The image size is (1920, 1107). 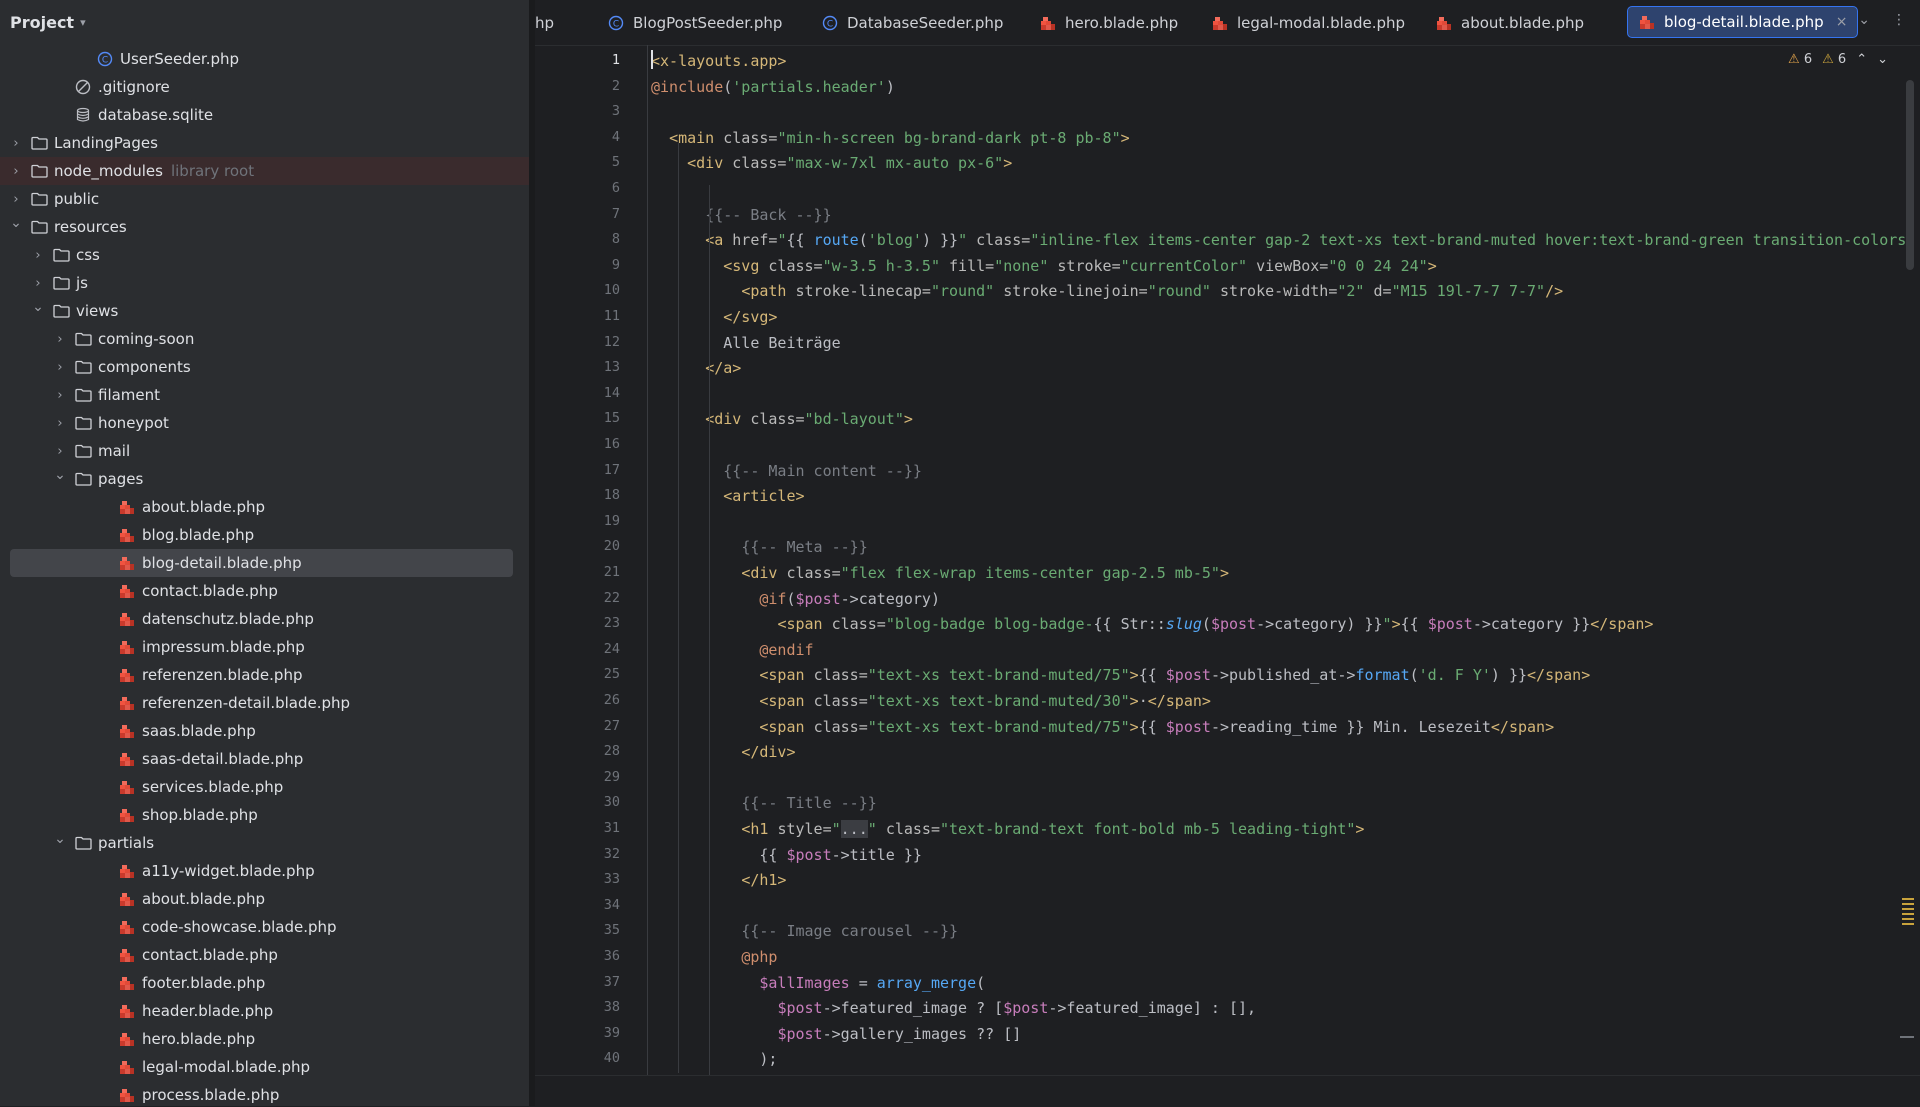 What do you see at coordinates (718, 880) in the screenshot?
I see `code-line: </h1>` at bounding box center [718, 880].